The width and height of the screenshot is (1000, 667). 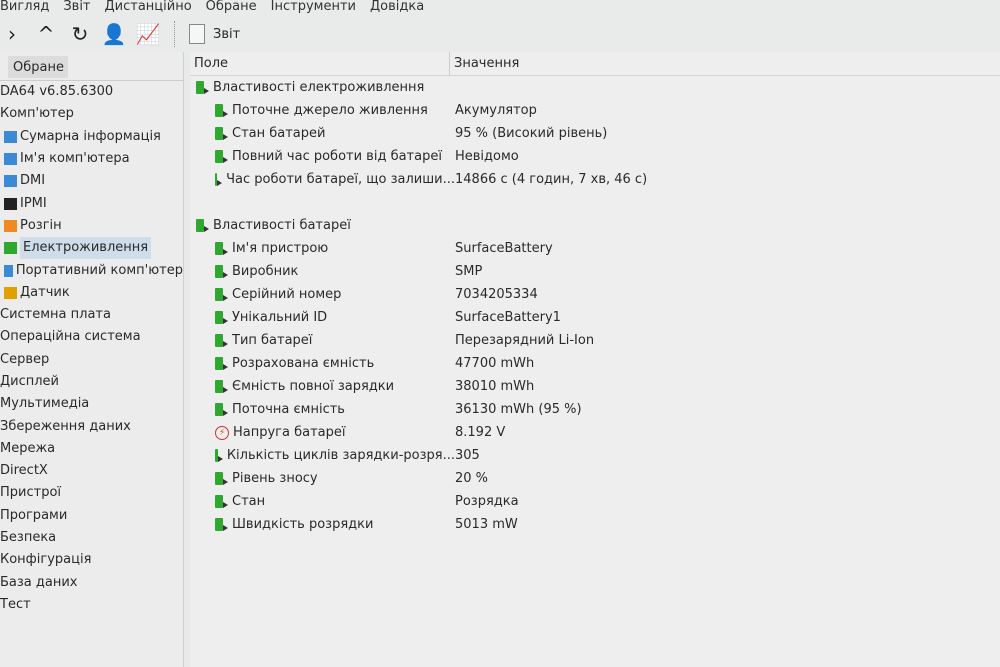 I want to click on group-title: Властивості електроживлення, so click(x=319, y=87).